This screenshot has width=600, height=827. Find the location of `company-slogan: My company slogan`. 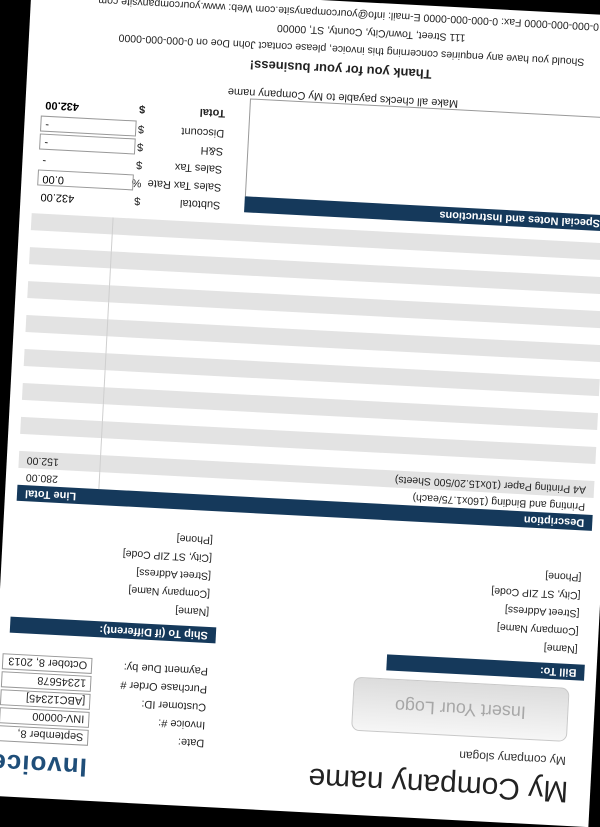

company-slogan: My company slogan is located at coordinates (512, 758).